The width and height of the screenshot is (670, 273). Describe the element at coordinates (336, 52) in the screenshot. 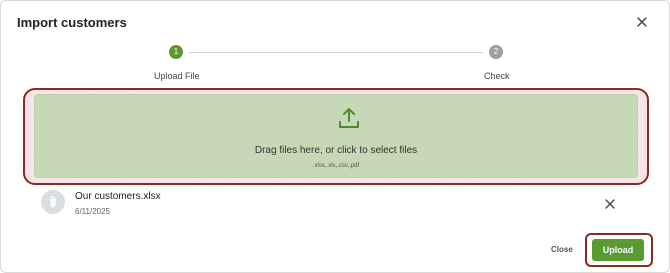

I see `stepper-connector` at that location.